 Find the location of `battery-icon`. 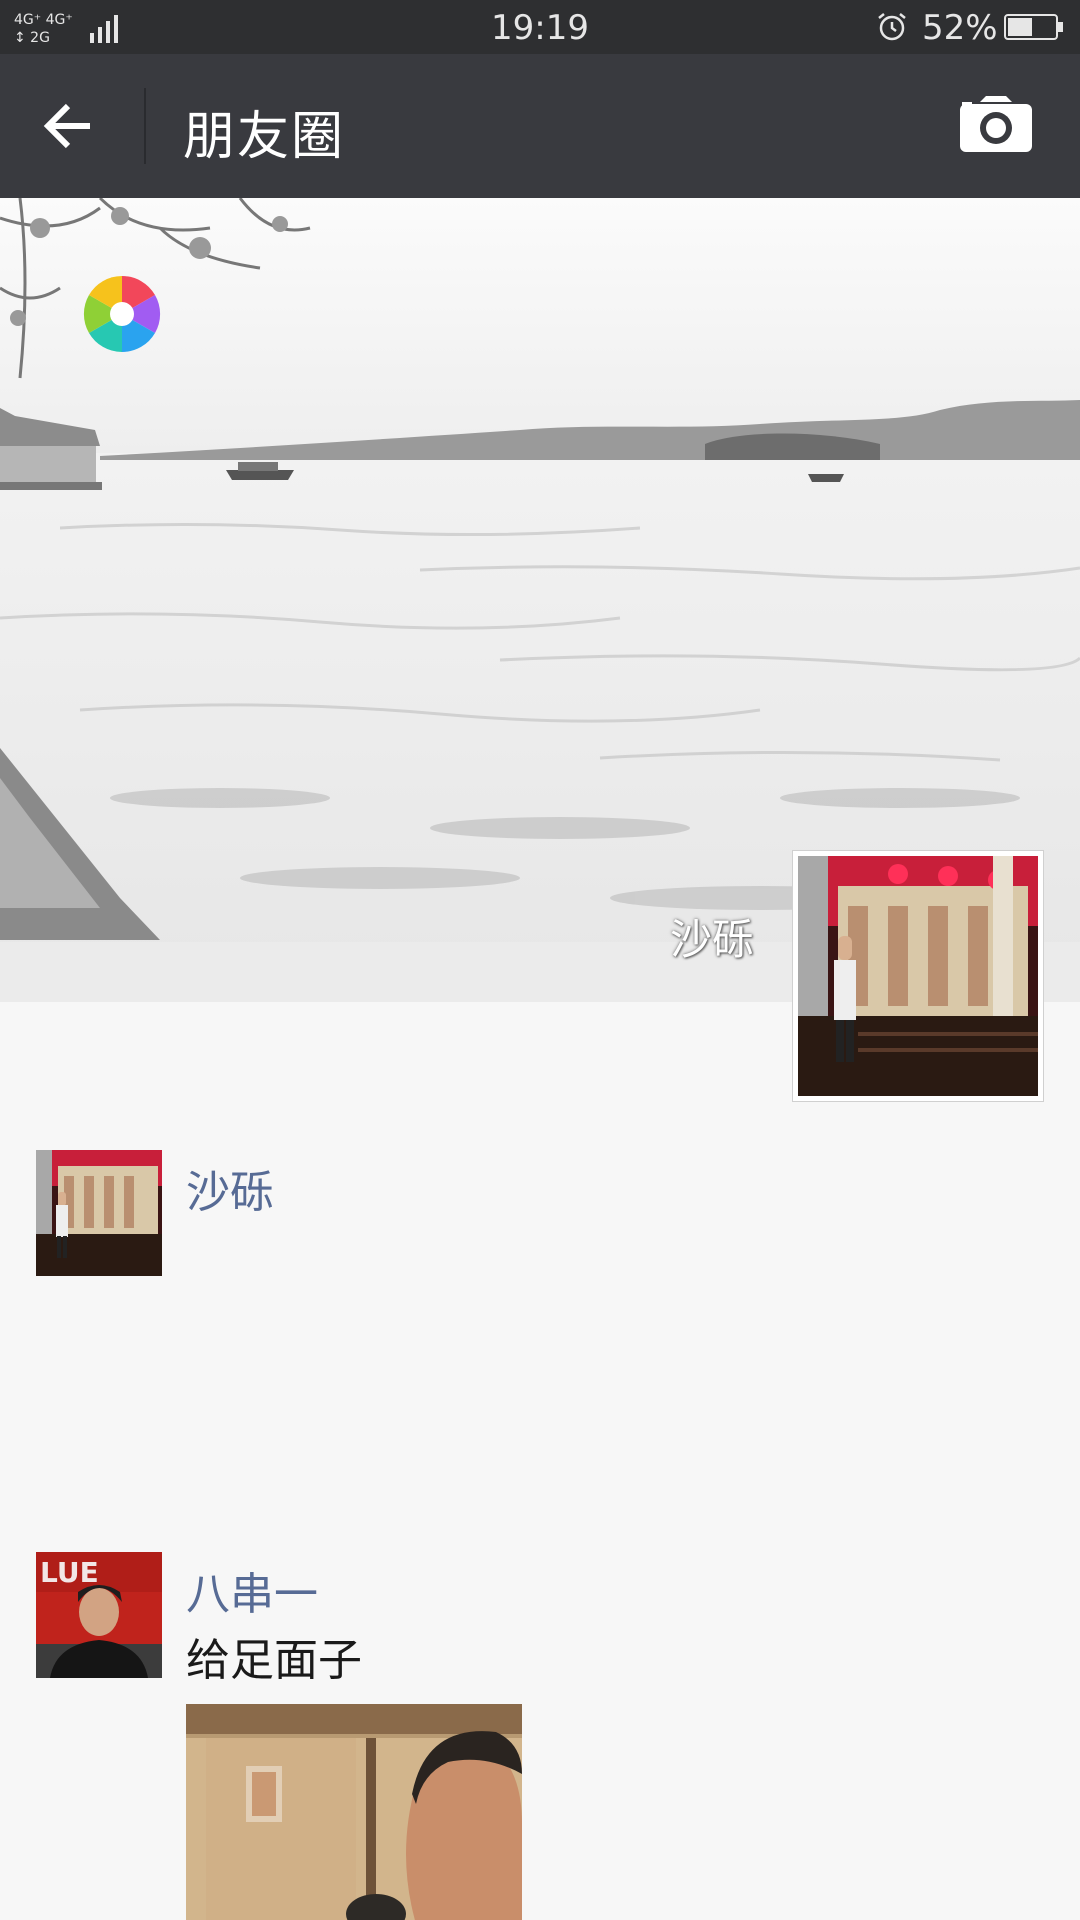

battery-icon is located at coordinates (1033, 27).